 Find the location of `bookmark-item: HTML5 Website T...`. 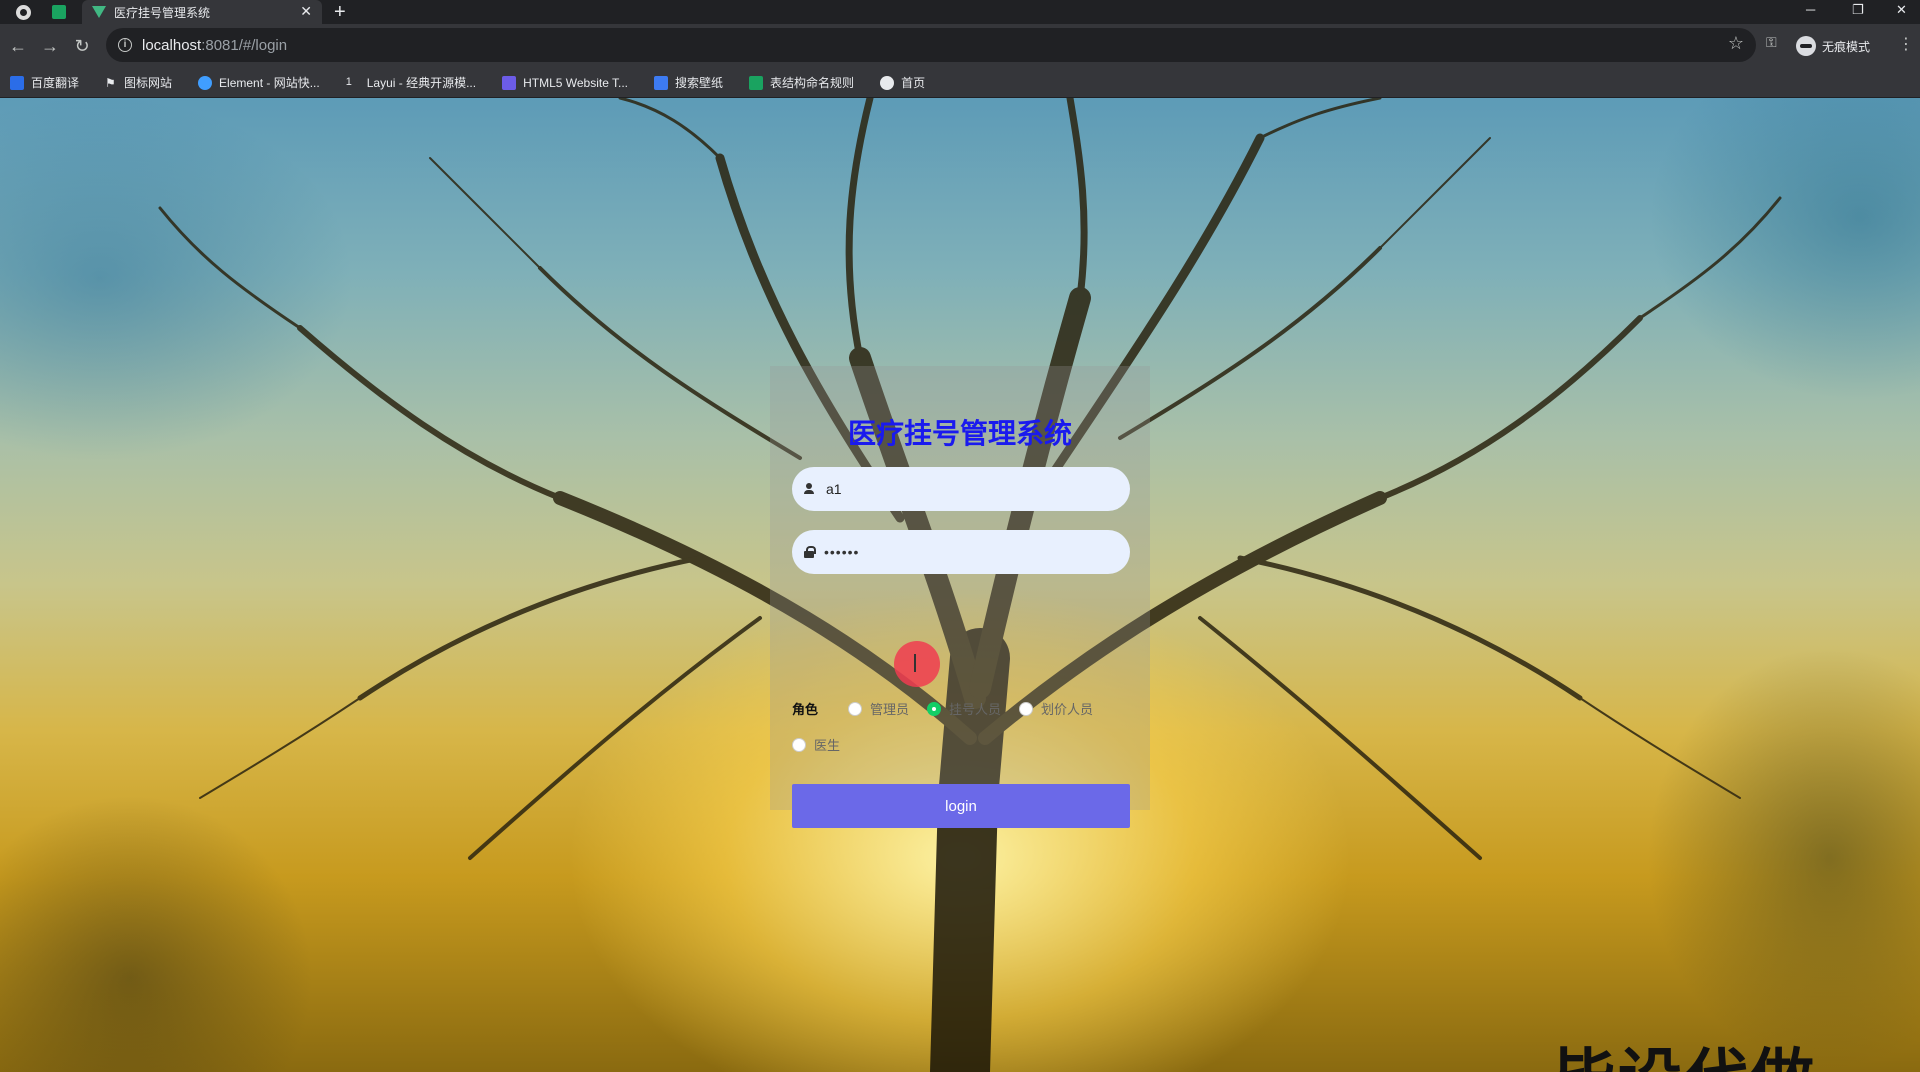

bookmark-item: HTML5 Website T... is located at coordinates (565, 82).